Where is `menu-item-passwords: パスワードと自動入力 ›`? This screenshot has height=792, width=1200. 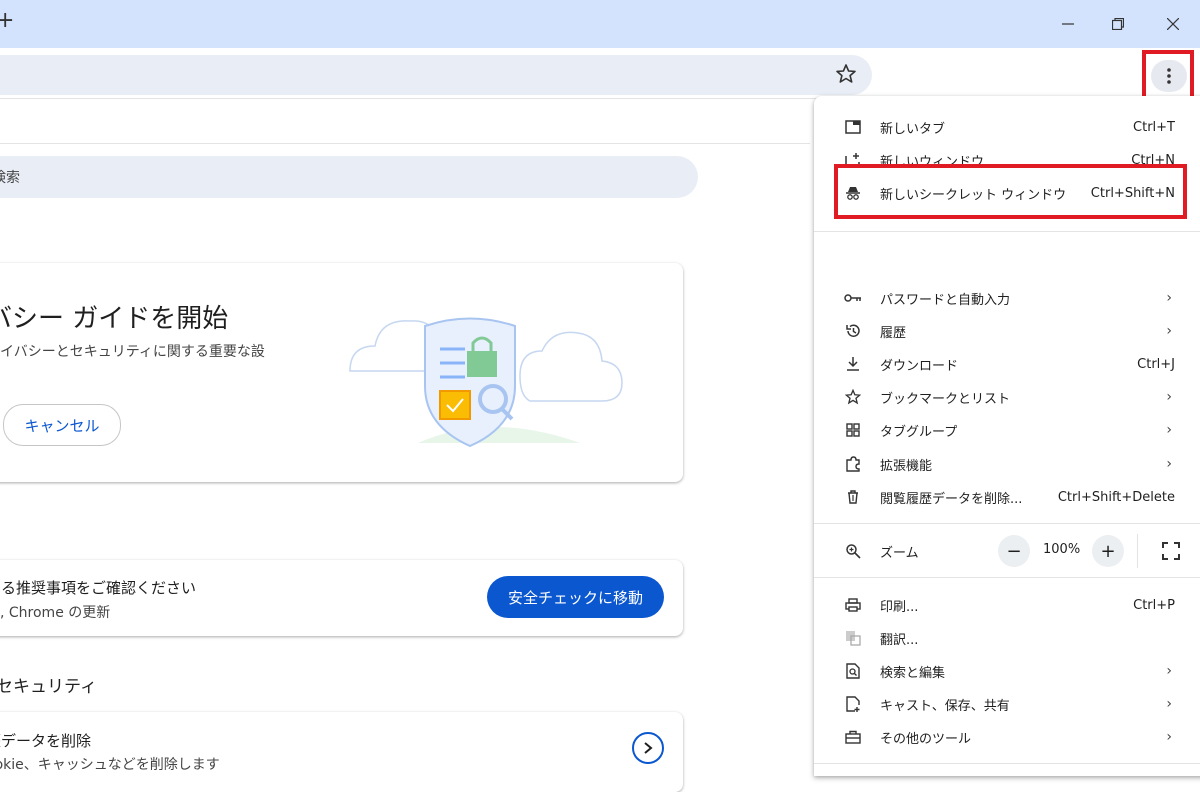 menu-item-passwords: パスワードと自動入力 › is located at coordinates (1007, 298).